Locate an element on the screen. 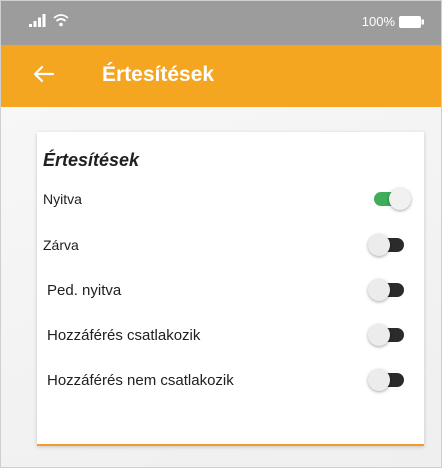 This screenshot has height=468, width=442. app-bar: Értesítések is located at coordinates (221, 76).